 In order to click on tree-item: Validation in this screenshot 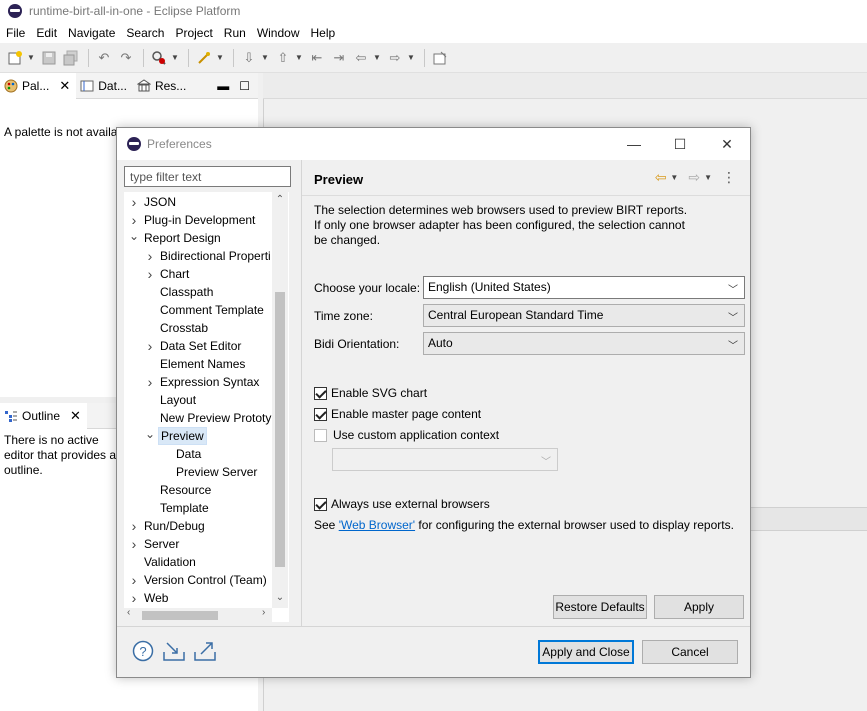, I will do `click(162, 562)`.